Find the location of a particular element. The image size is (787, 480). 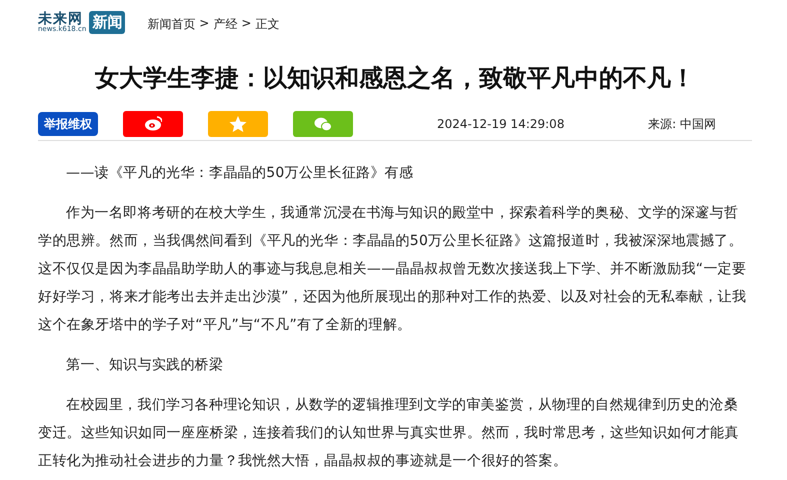

report-button: 举报维权 is located at coordinates (68, 124).